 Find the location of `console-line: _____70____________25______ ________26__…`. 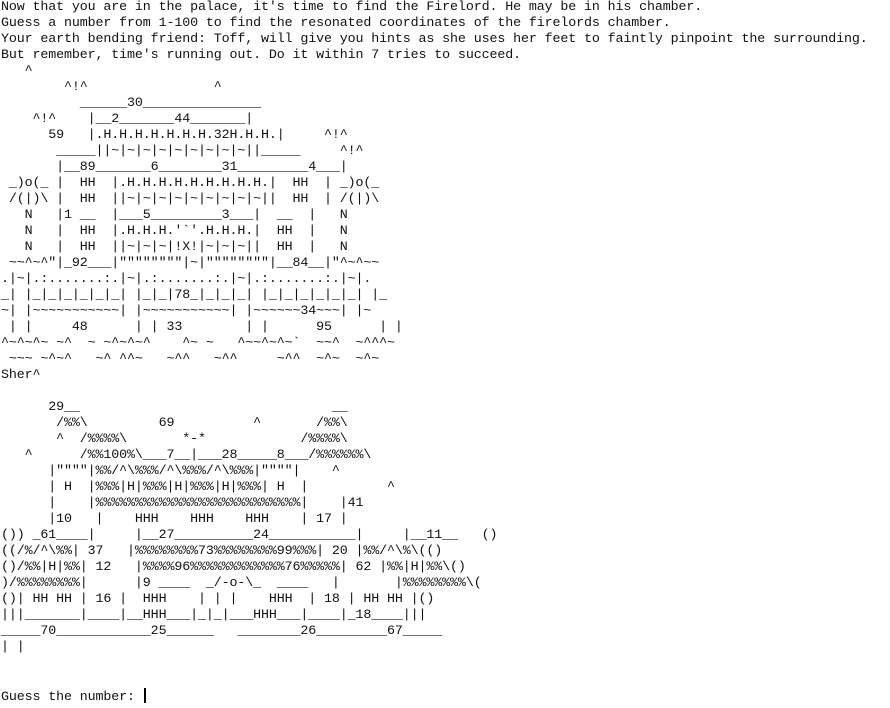

console-line: _____70____________25______ ________26__… is located at coordinates (222, 631).